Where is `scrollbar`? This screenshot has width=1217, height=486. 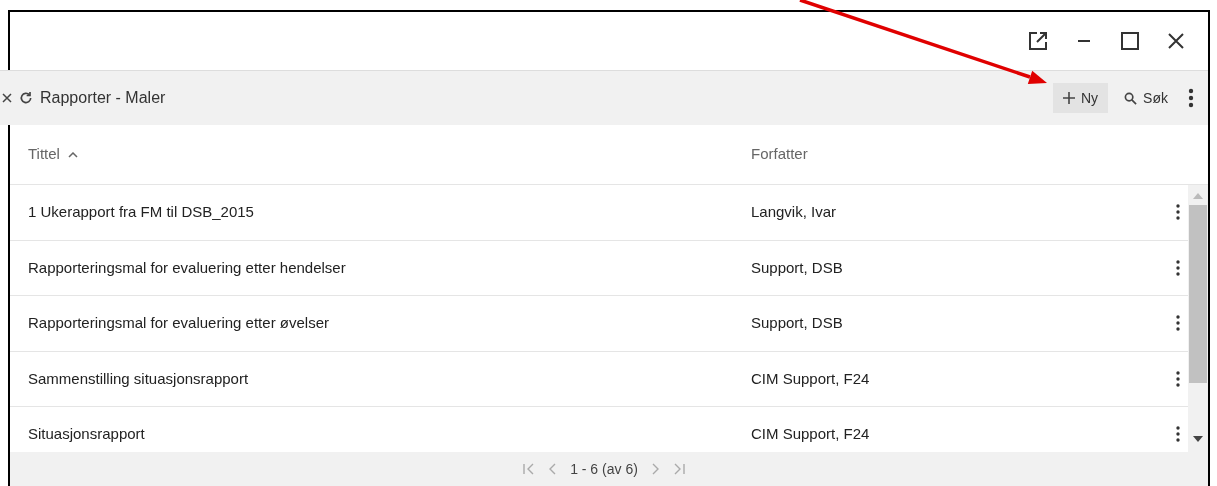 scrollbar is located at coordinates (1198, 318).